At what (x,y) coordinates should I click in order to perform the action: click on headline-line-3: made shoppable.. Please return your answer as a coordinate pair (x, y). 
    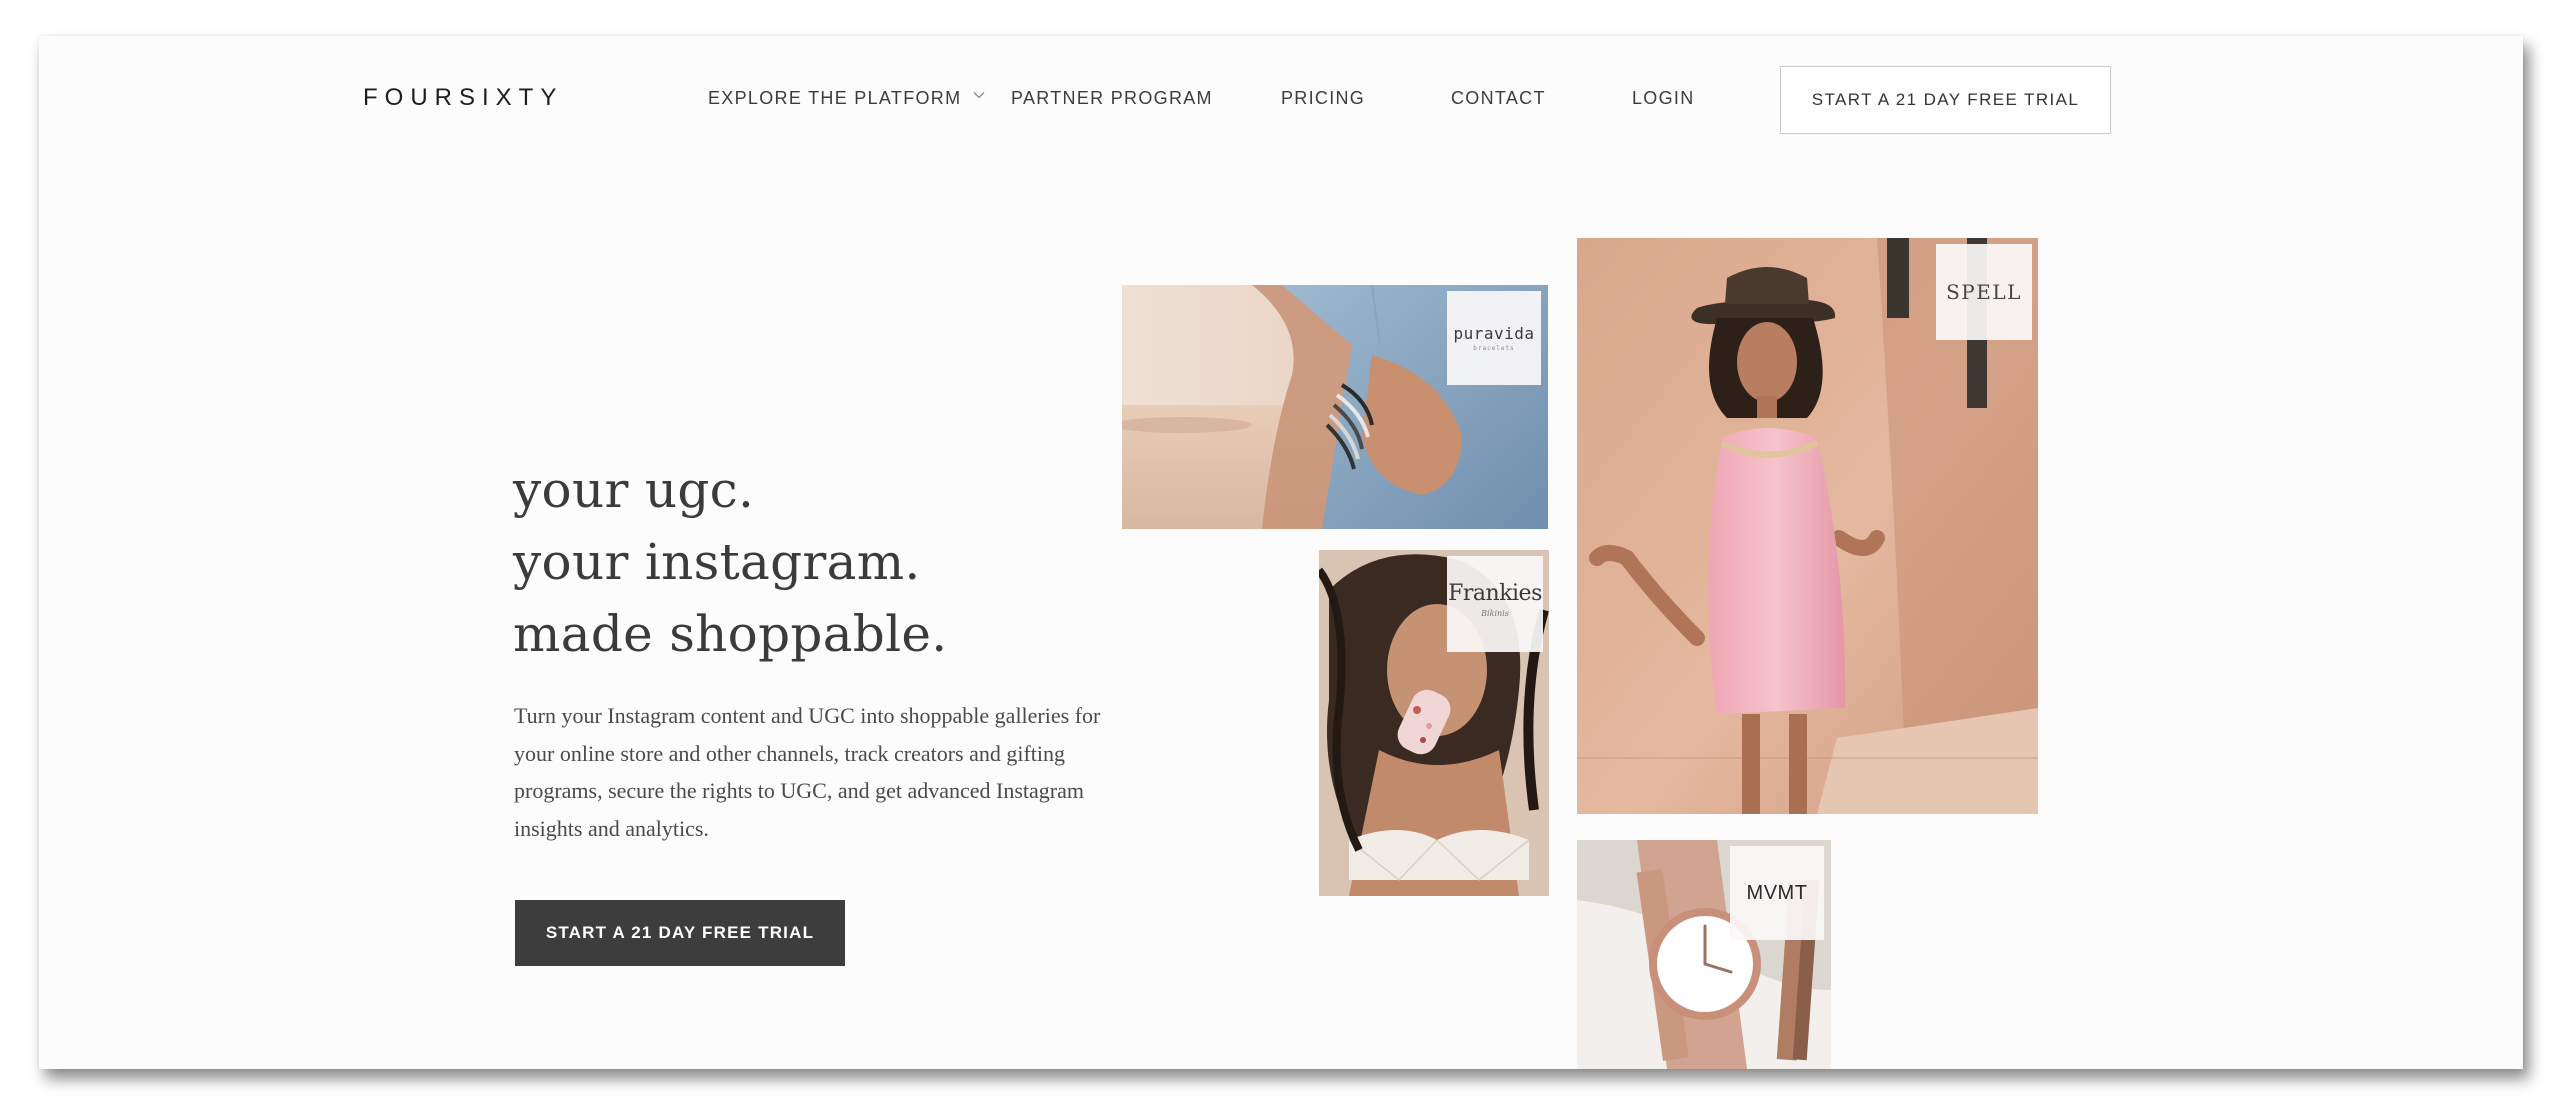
    Looking at the image, I should click on (730, 634).